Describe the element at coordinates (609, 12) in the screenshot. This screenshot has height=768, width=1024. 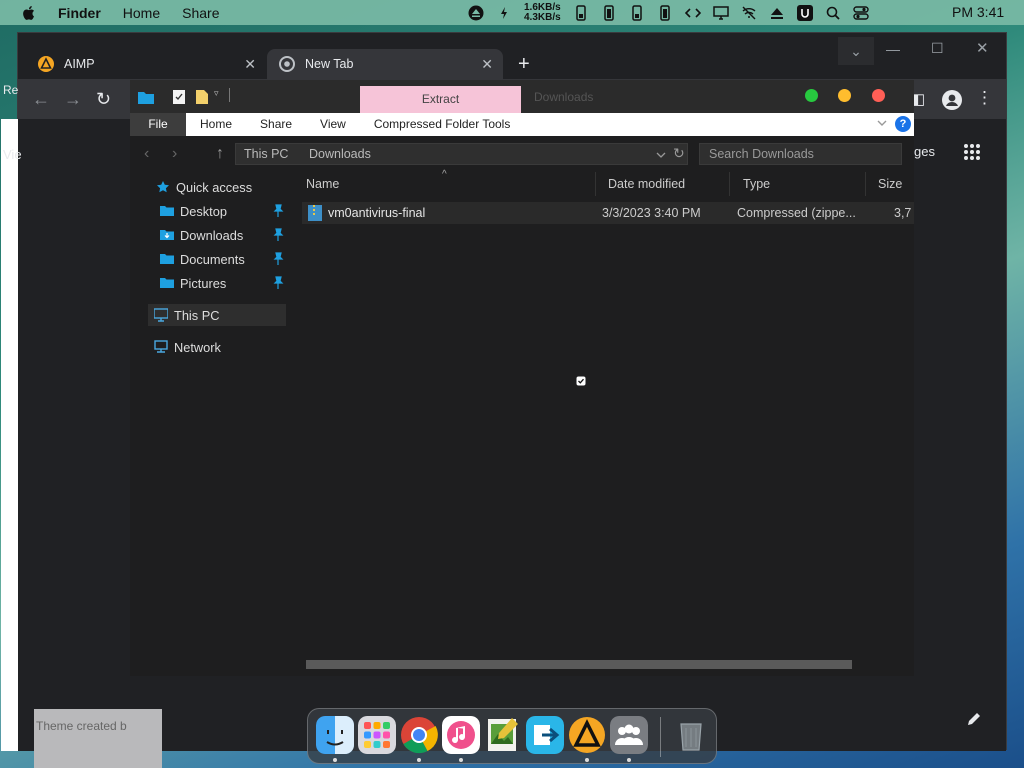
I see `phone-icon` at that location.